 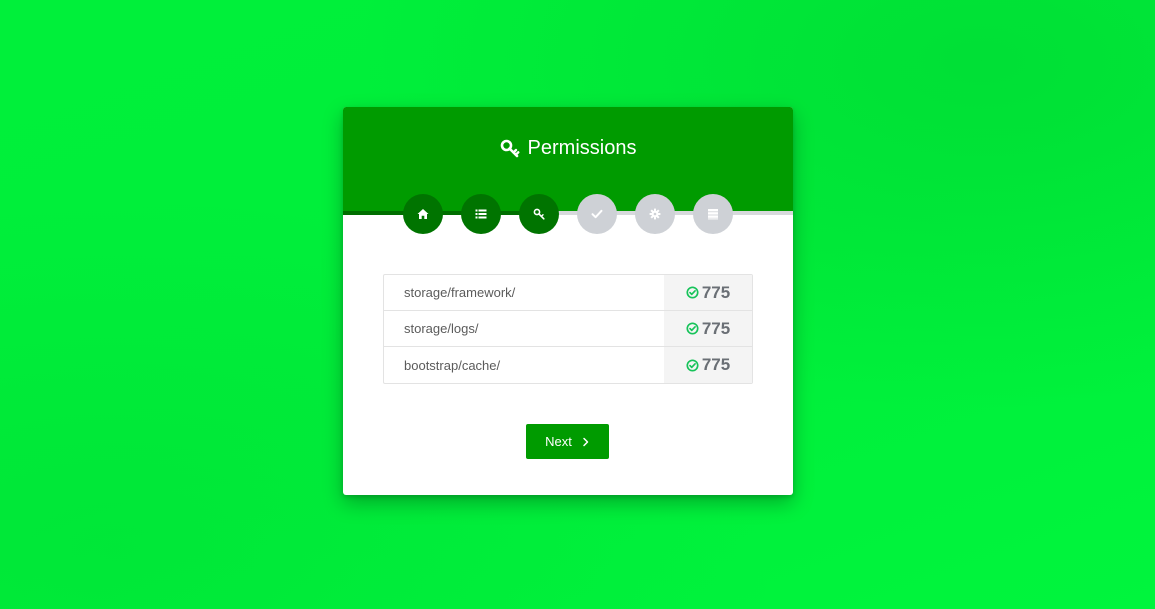 What do you see at coordinates (582, 148) in the screenshot?
I see `page-title-text: Permissions` at bounding box center [582, 148].